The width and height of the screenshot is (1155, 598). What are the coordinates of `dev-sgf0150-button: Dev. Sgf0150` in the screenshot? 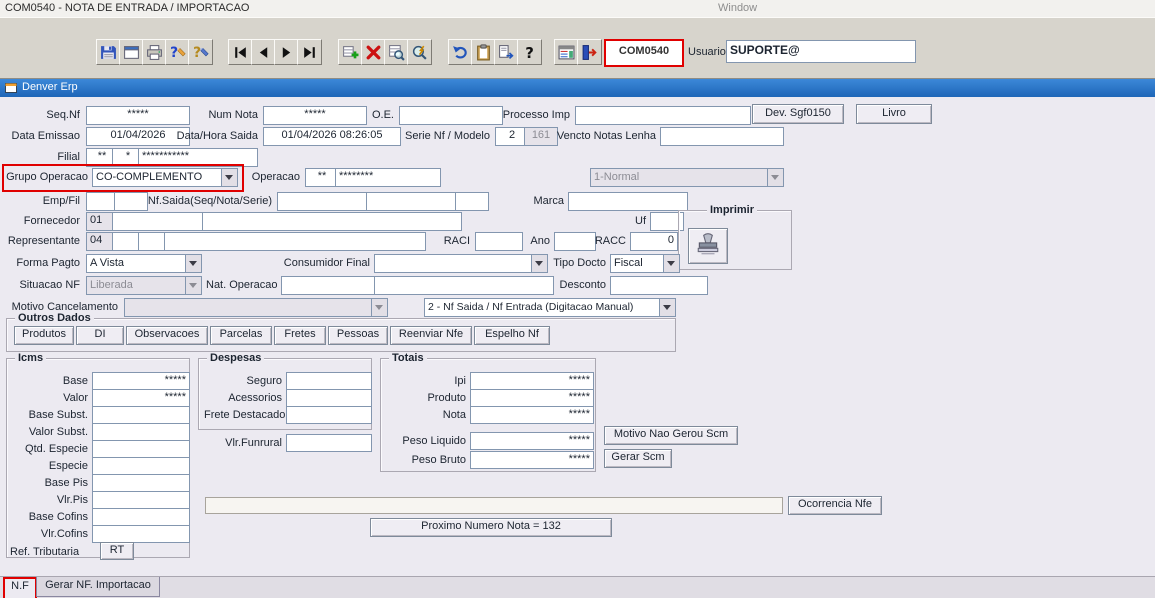 It's located at (798, 114).